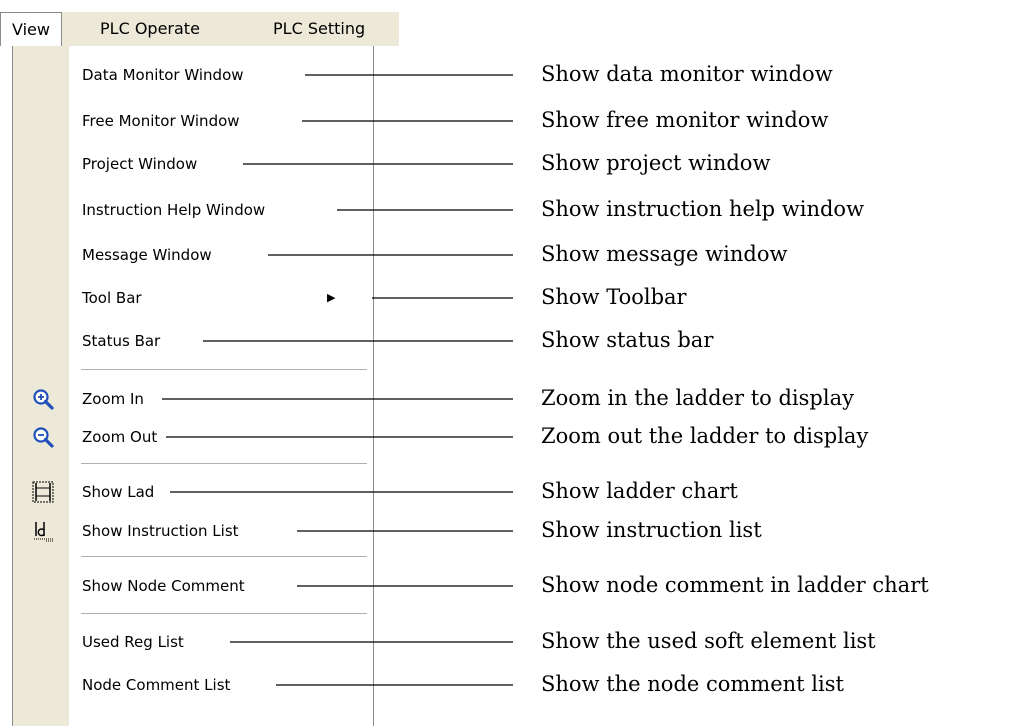 The image size is (1025, 726). Describe the element at coordinates (664, 254) in the screenshot. I see `description-message-window: Show message window` at that location.